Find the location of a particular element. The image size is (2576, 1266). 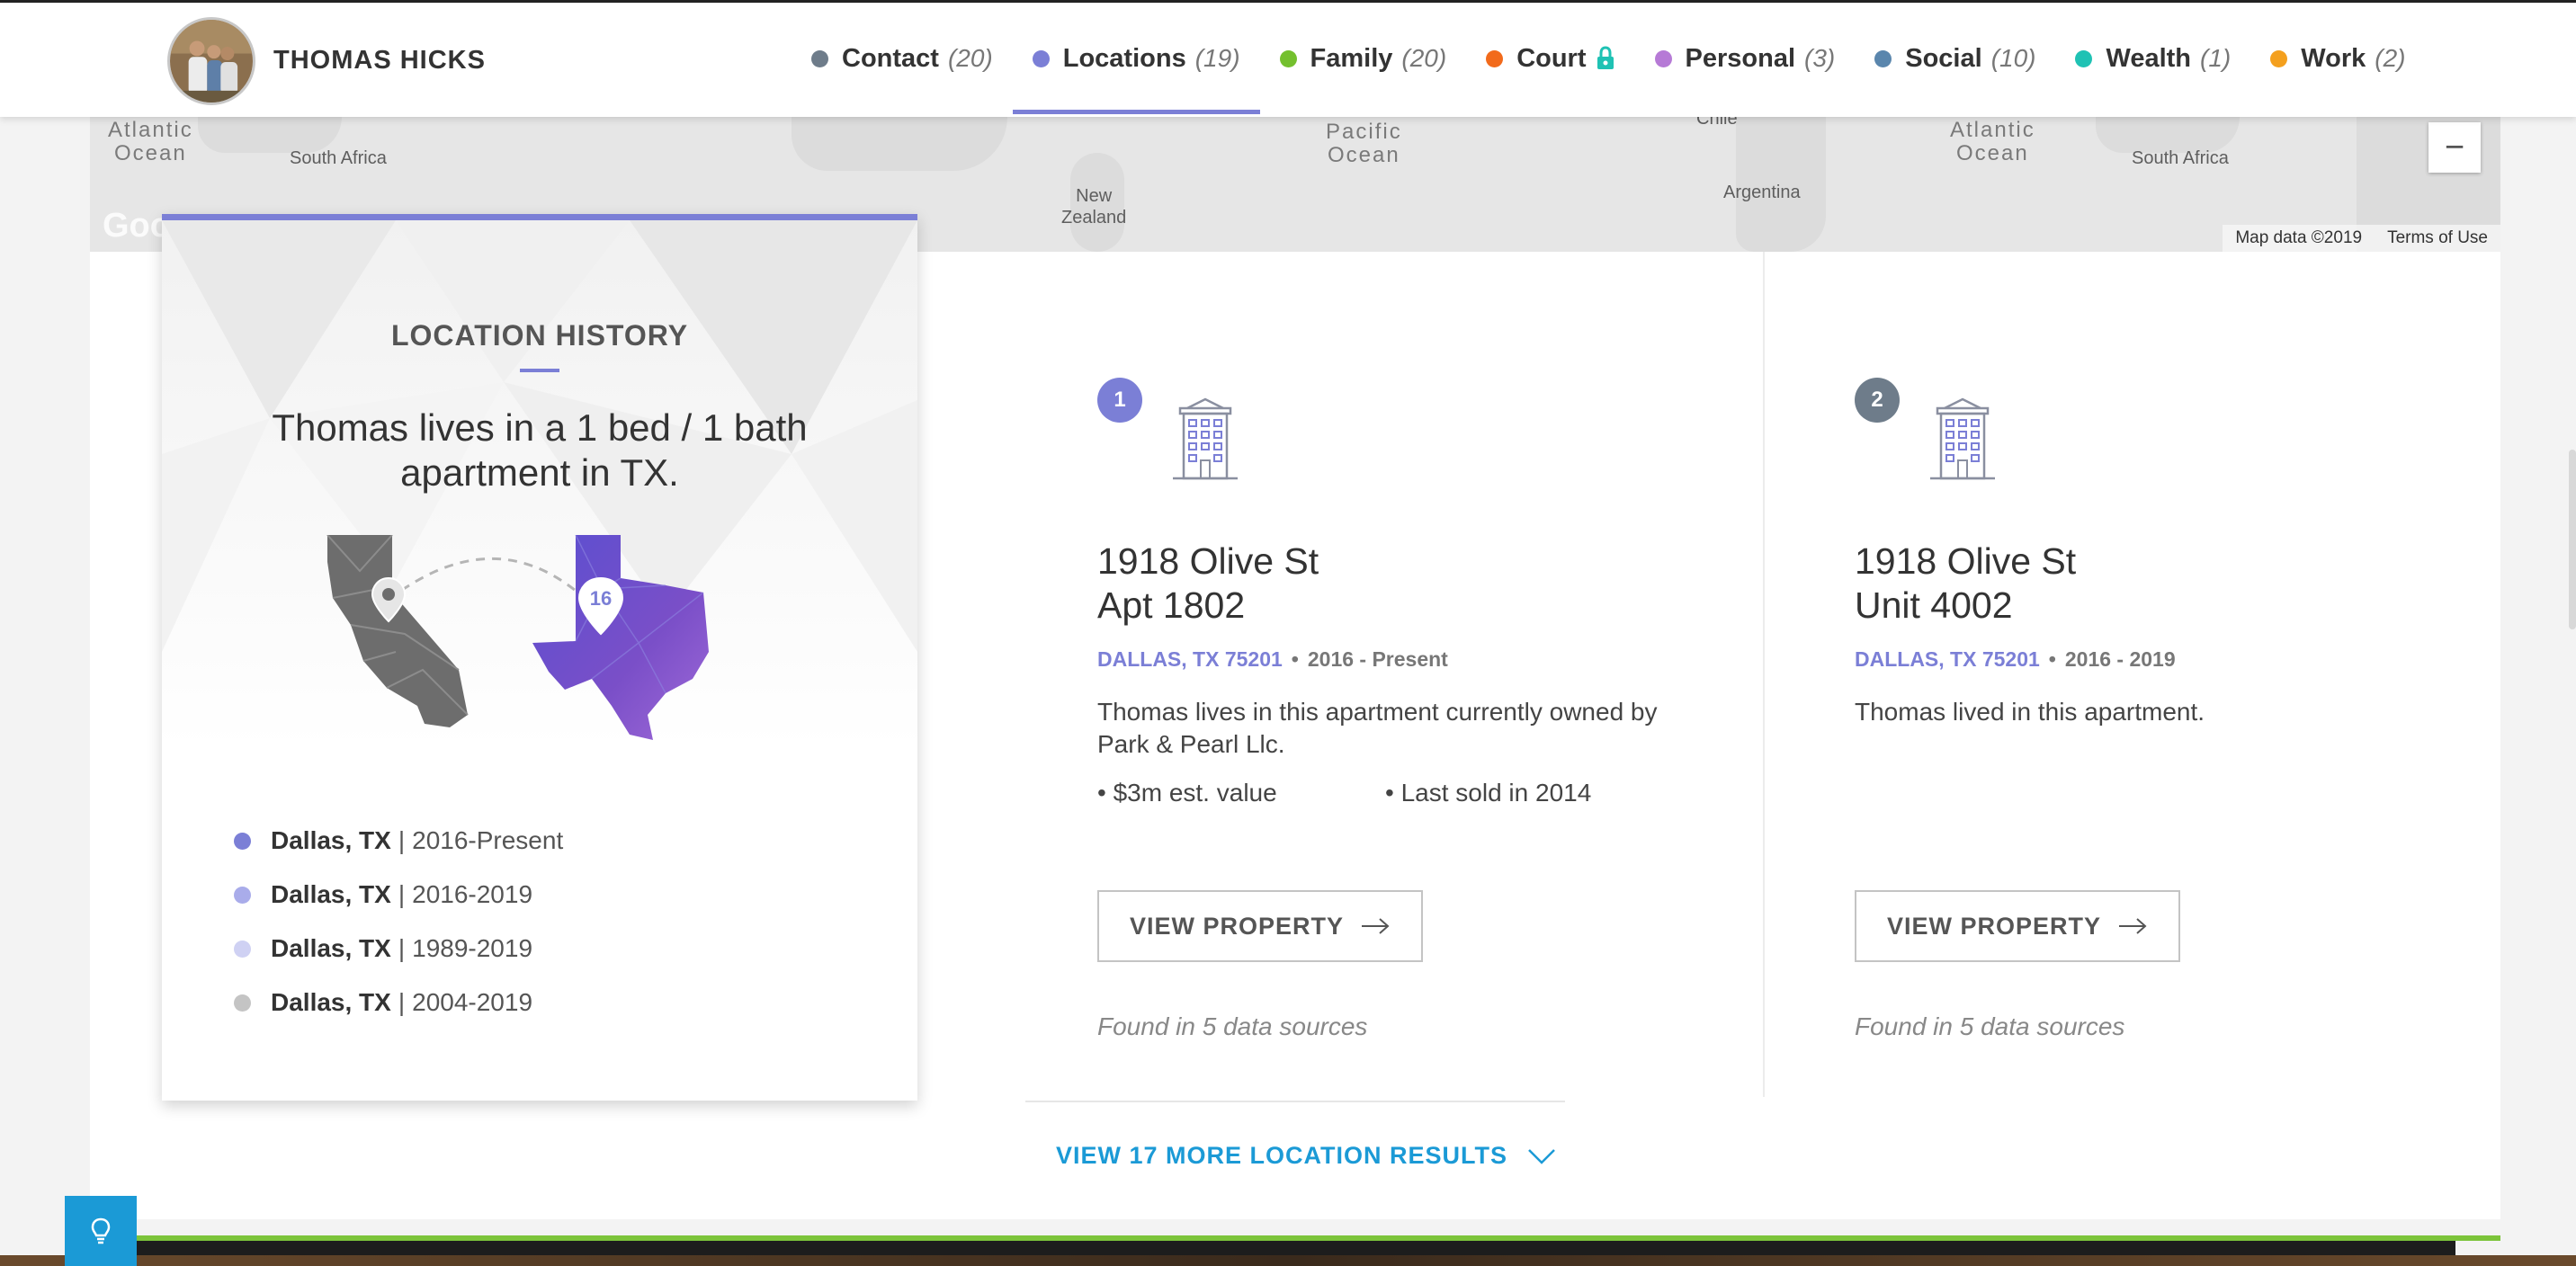

map-label: Atlantic Ocean is located at coordinates (1993, 141).